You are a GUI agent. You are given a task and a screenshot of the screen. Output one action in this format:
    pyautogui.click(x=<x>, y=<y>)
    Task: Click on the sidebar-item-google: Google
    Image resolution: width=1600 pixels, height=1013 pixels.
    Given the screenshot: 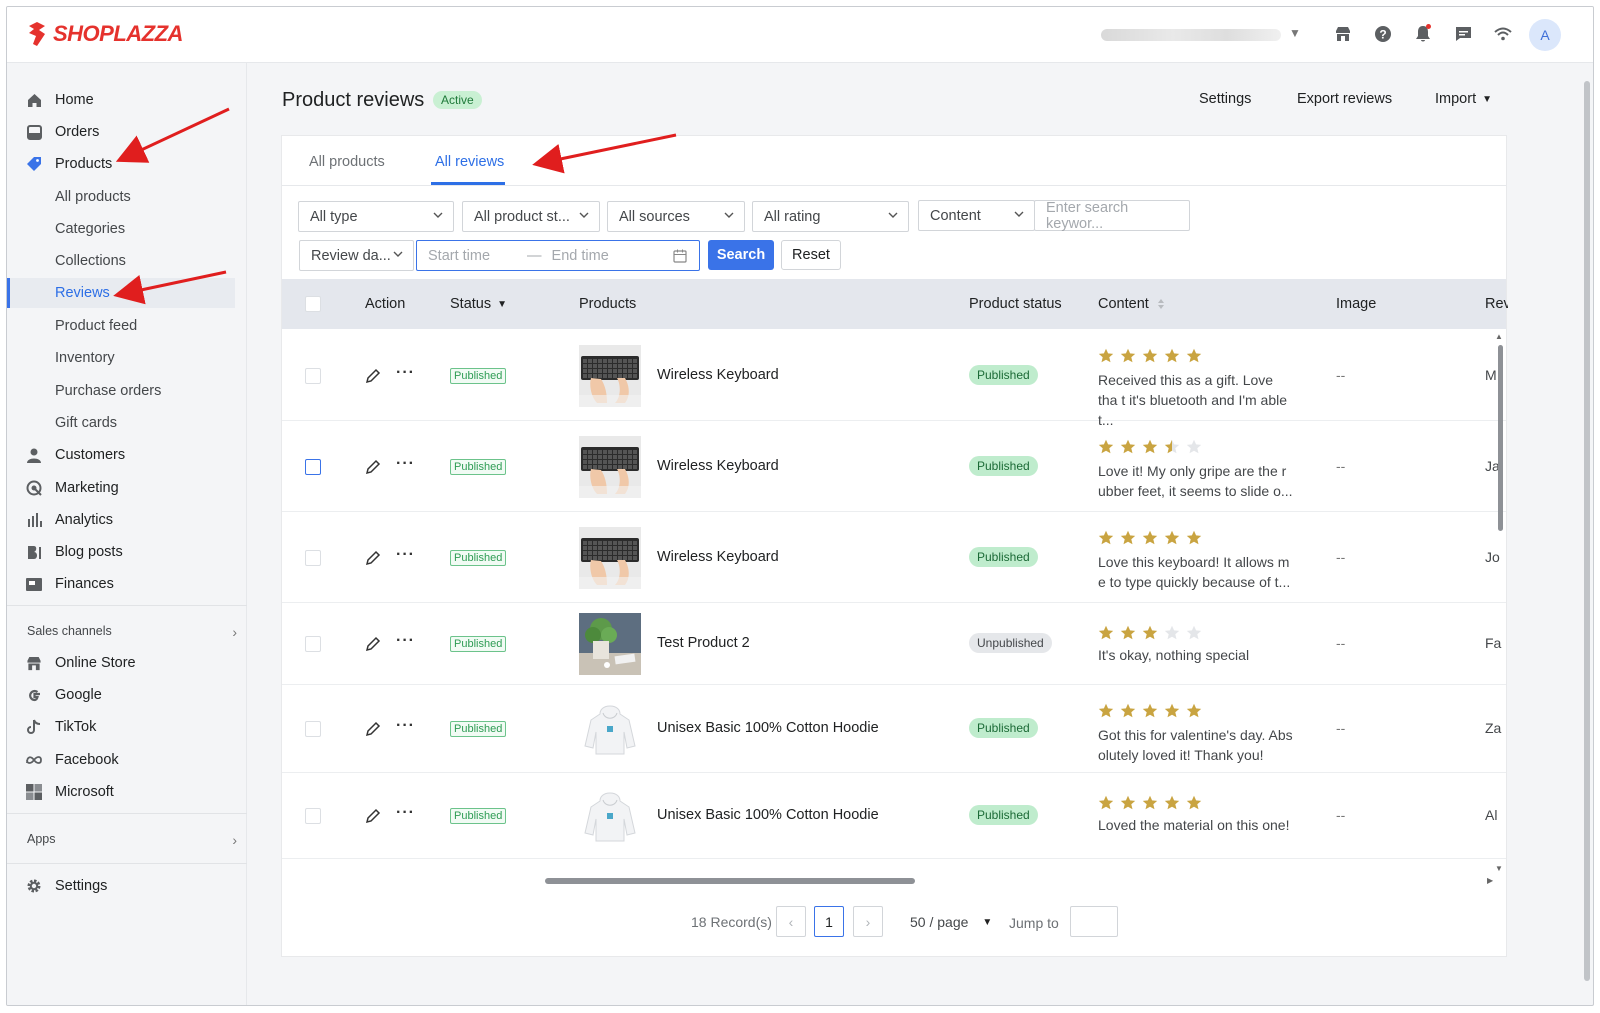 What is the action you would take?
    pyautogui.click(x=121, y=695)
    